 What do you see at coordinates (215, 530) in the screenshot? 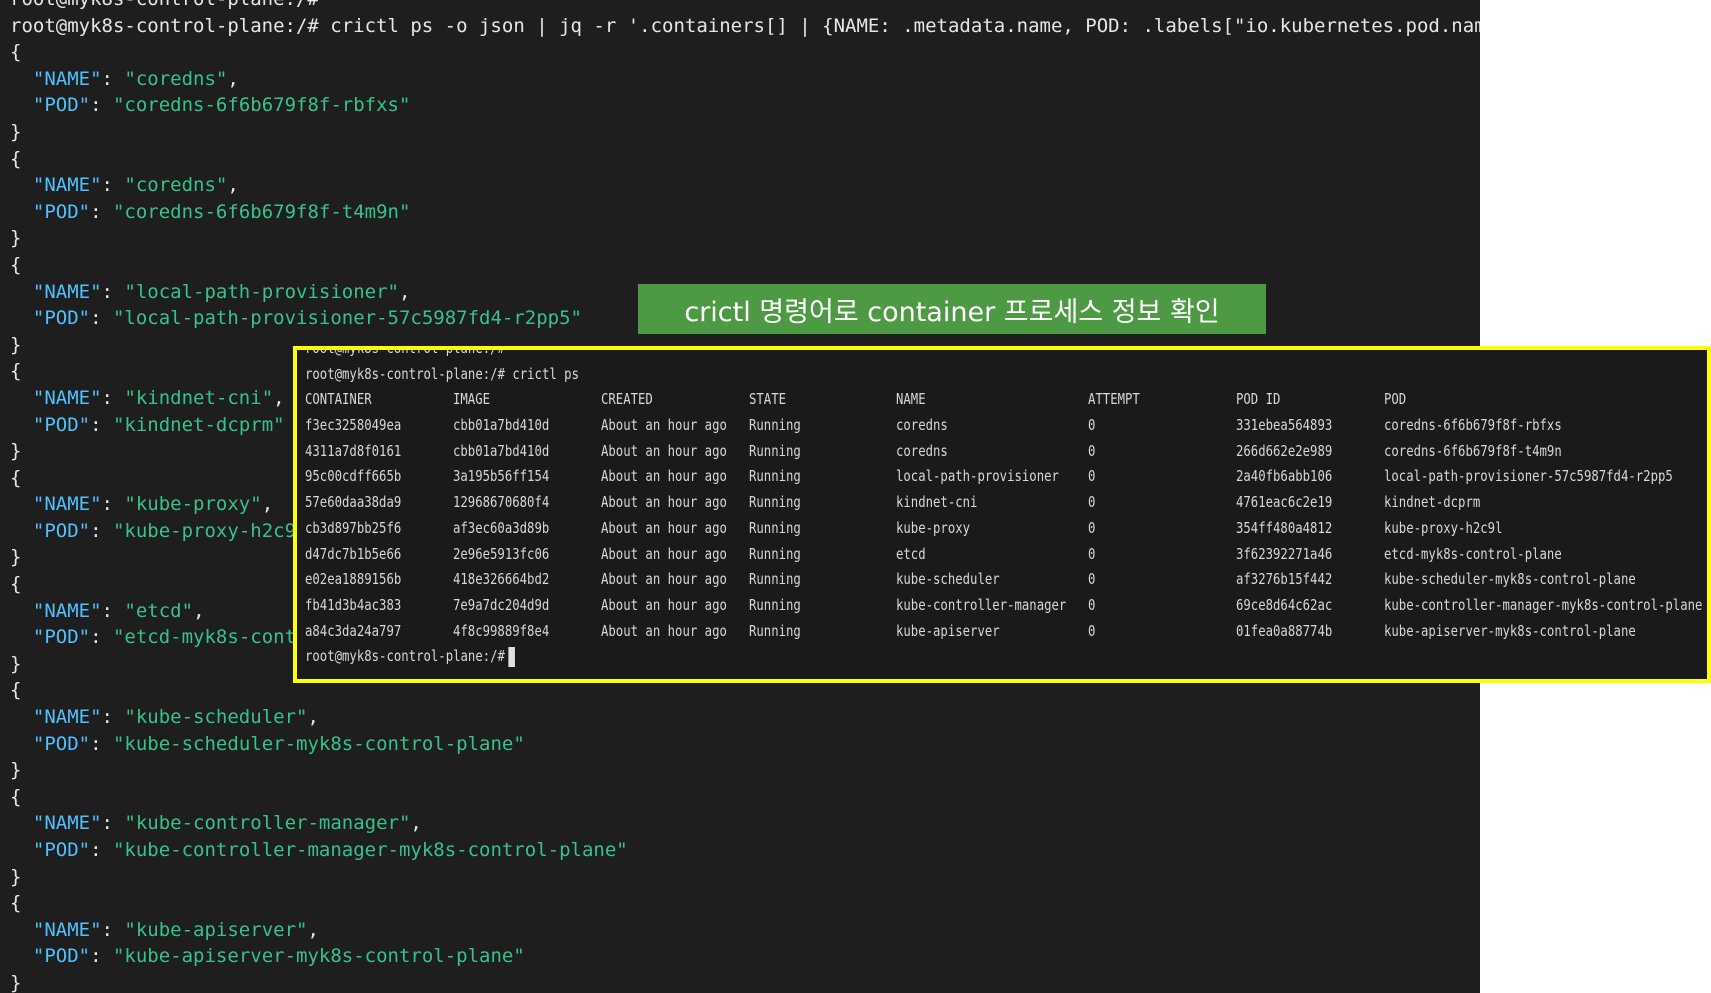
I see `json-value: "kube-proxy-h2c9l"` at bounding box center [215, 530].